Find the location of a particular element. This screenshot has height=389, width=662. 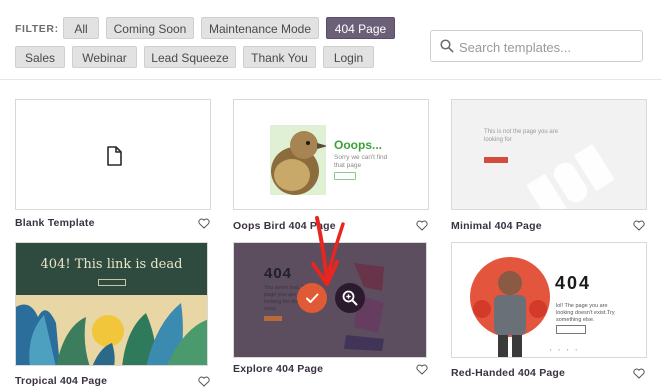

divider is located at coordinates (331, 79).